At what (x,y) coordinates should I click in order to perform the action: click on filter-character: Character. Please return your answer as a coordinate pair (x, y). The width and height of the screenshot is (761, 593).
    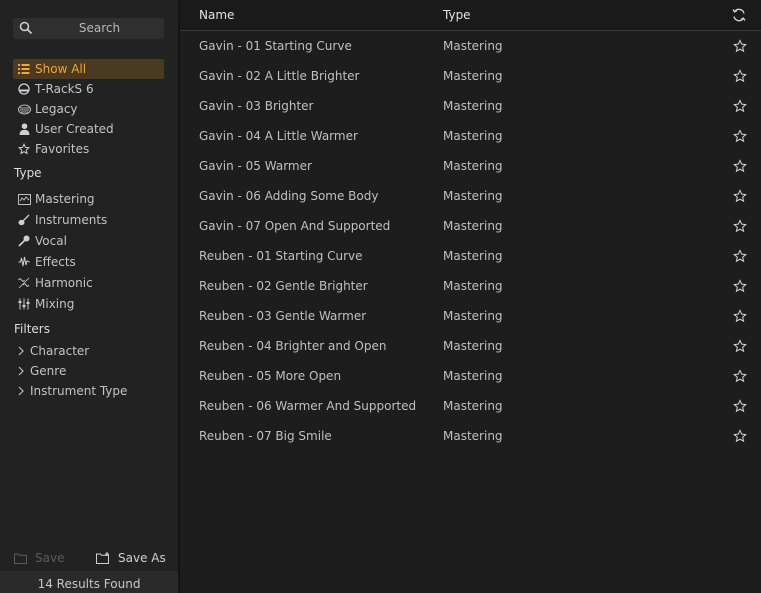
    Looking at the image, I should click on (52, 351).